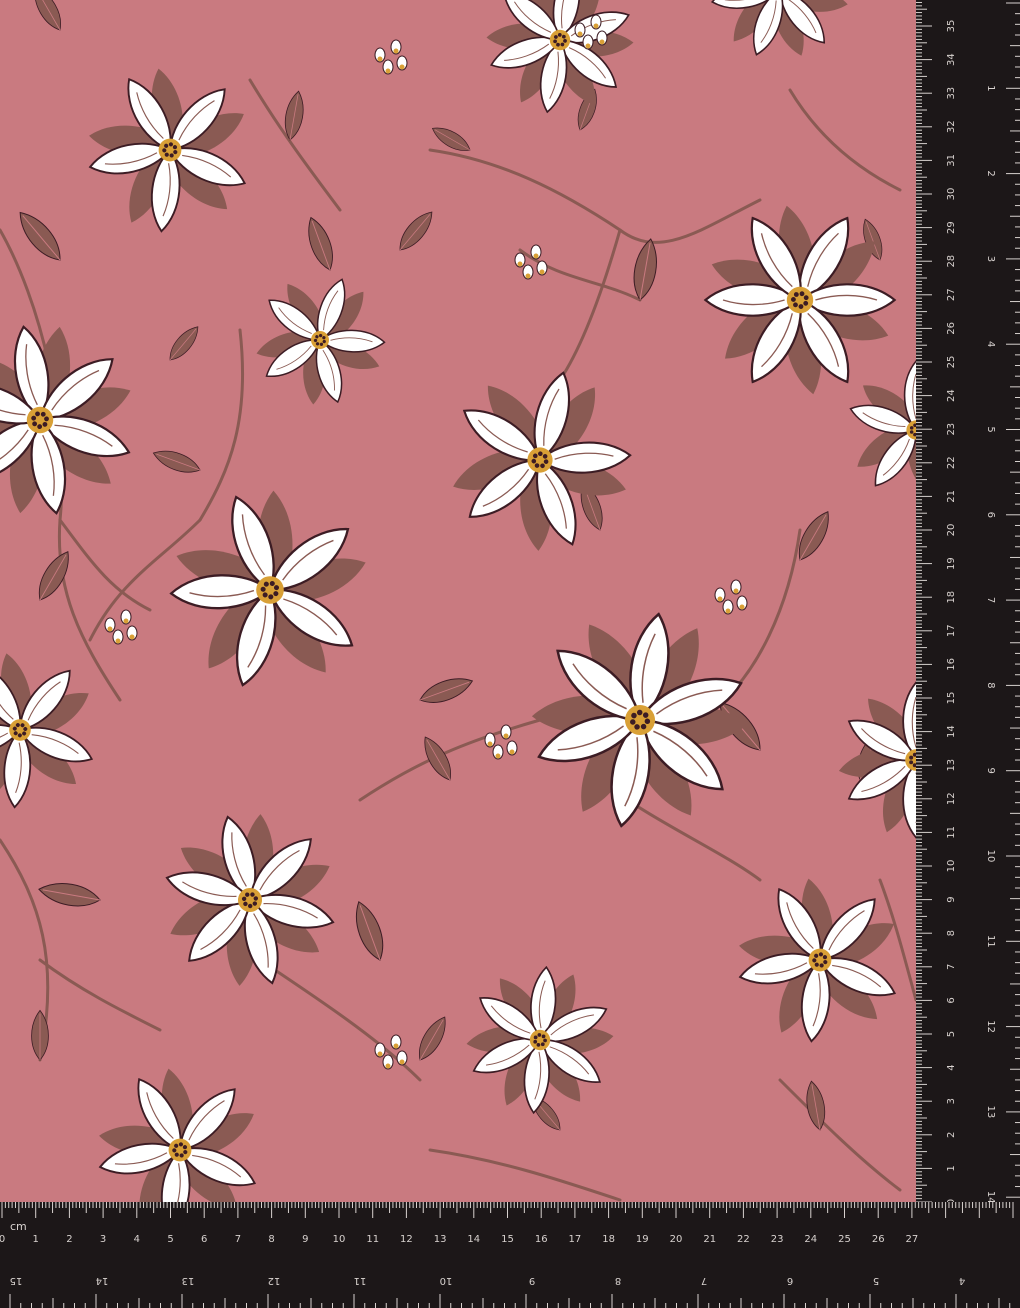 This screenshot has height=1308, width=1020. Describe the element at coordinates (951, 160) in the screenshot. I see `ruler-cm-label: 31` at that location.